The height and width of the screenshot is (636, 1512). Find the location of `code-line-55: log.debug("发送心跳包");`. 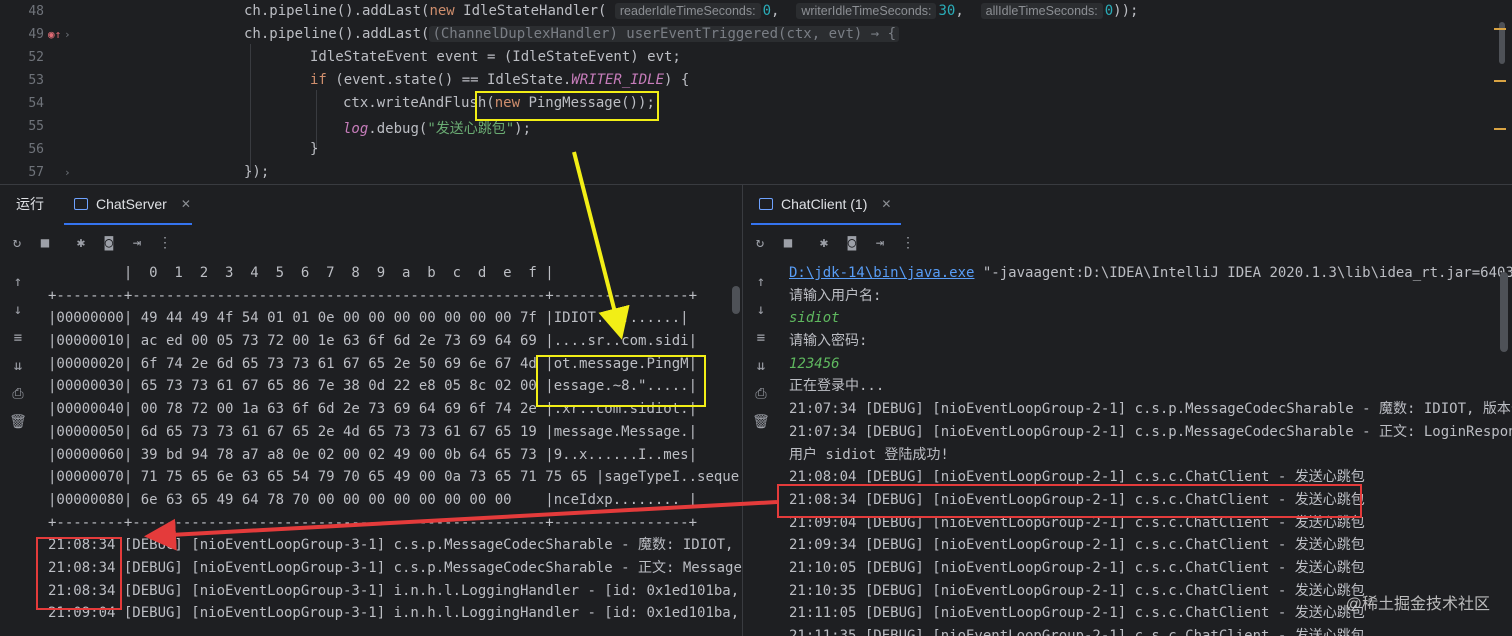

code-line-55: log.debug("发送心跳包"); is located at coordinates (437, 128).